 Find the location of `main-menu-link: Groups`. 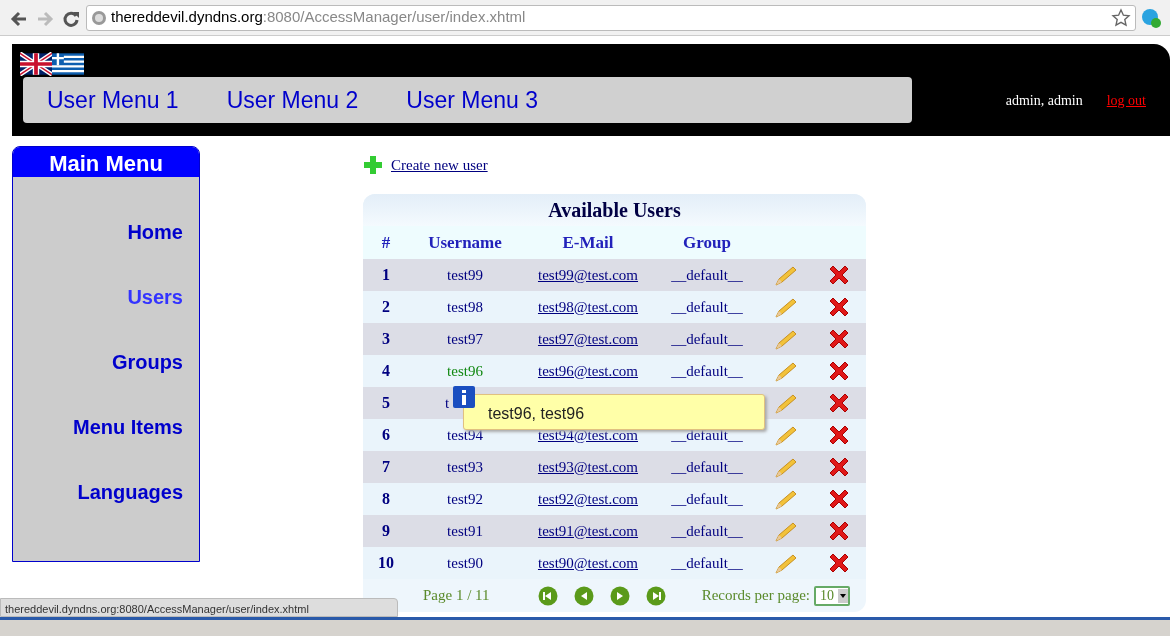

main-menu-link: Groups is located at coordinates (147, 362).